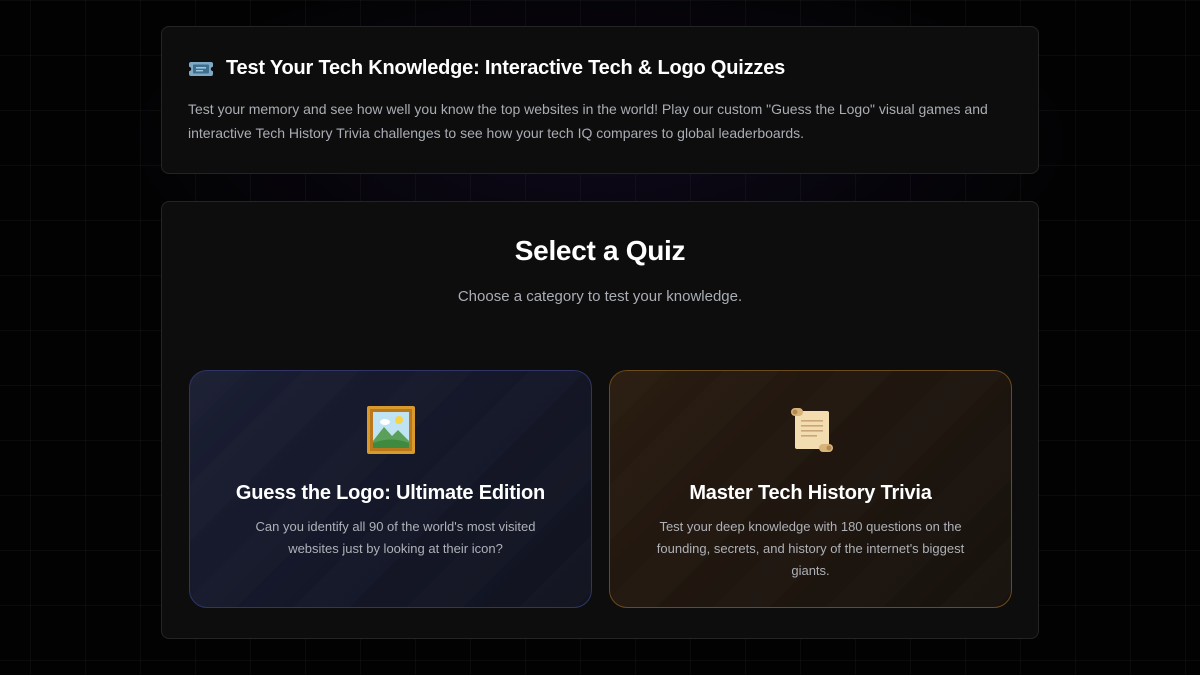 The image size is (1200, 675). Describe the element at coordinates (391, 430) in the screenshot. I see `framed-picture-icon` at that location.